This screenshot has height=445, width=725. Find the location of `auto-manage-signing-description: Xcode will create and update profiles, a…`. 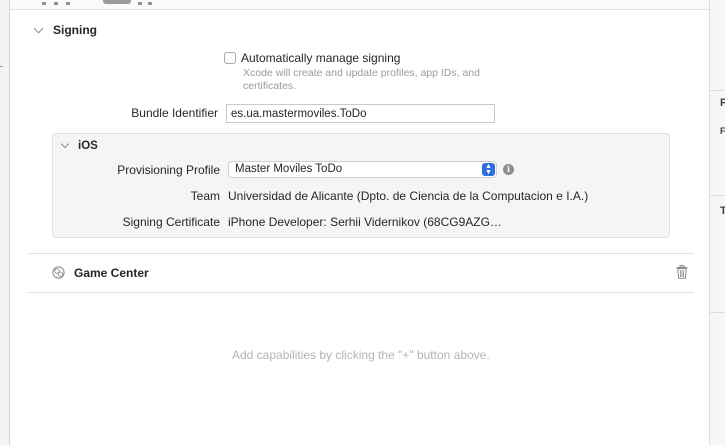

auto-manage-signing-description: Xcode will create and update profiles, a… is located at coordinates (373, 80).